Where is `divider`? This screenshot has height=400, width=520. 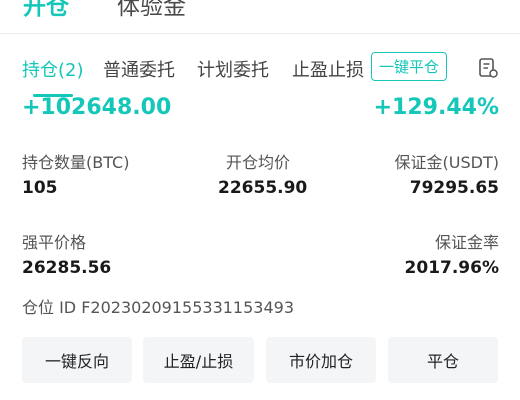 divider is located at coordinates (260, 33).